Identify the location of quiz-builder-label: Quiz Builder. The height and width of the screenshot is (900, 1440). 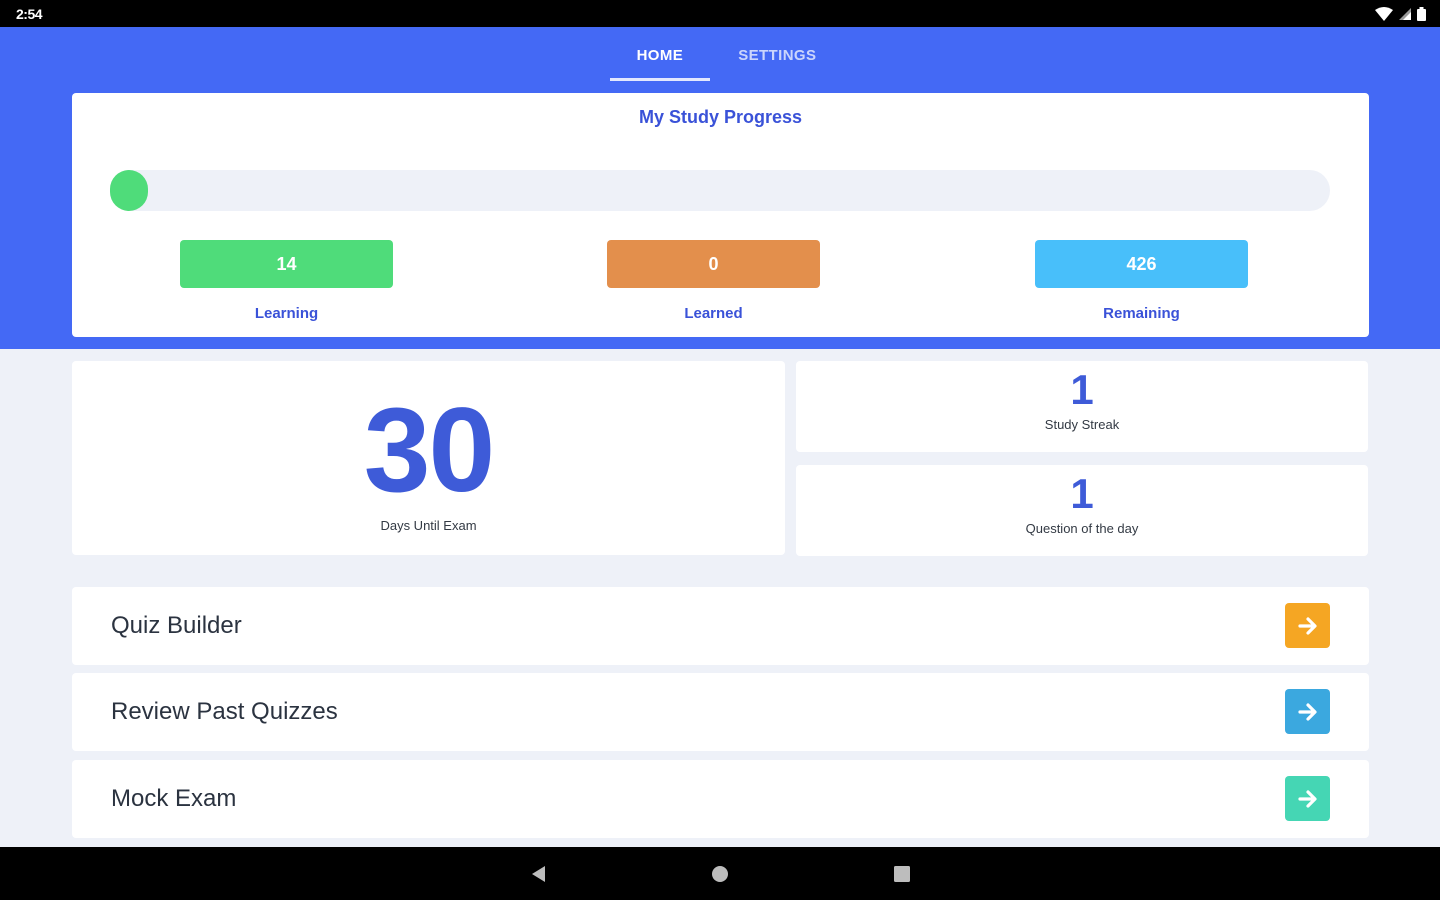
(176, 625).